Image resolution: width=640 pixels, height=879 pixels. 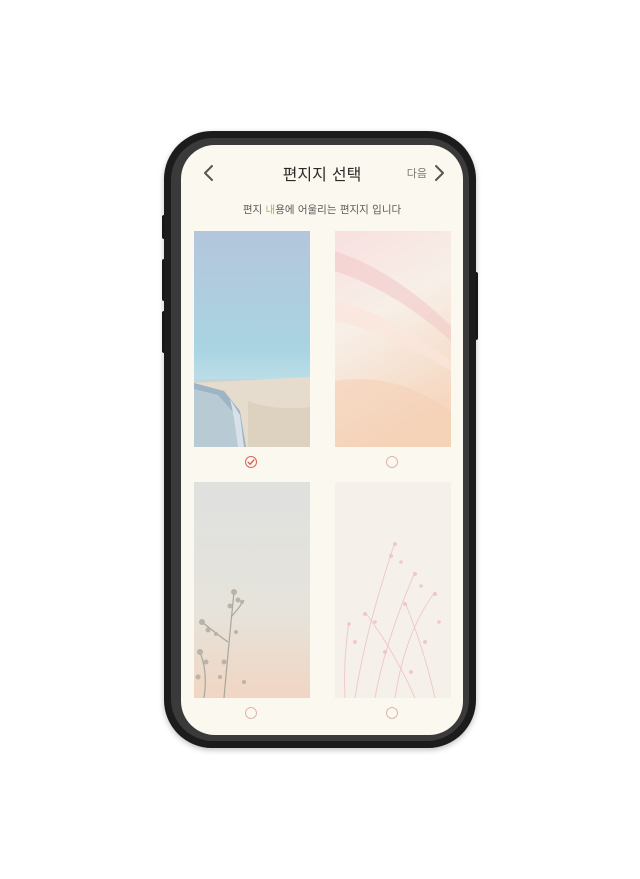 What do you see at coordinates (322, 170) in the screenshot?
I see `header: 편지지 선택 다음` at bounding box center [322, 170].